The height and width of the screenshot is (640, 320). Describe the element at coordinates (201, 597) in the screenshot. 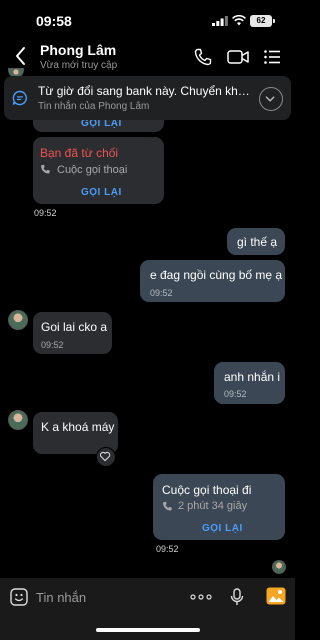

I see `more-options-icon` at that location.